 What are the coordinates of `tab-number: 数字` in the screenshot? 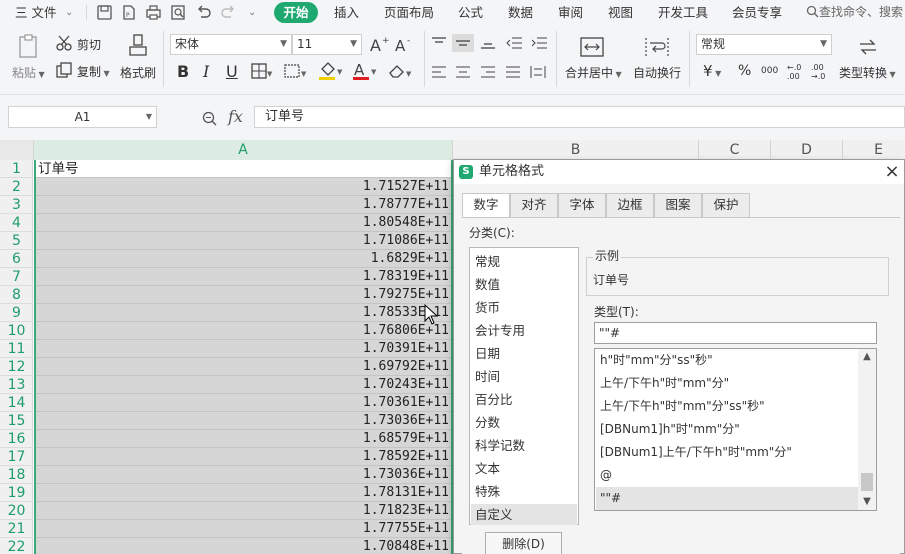 It's located at (486, 205).